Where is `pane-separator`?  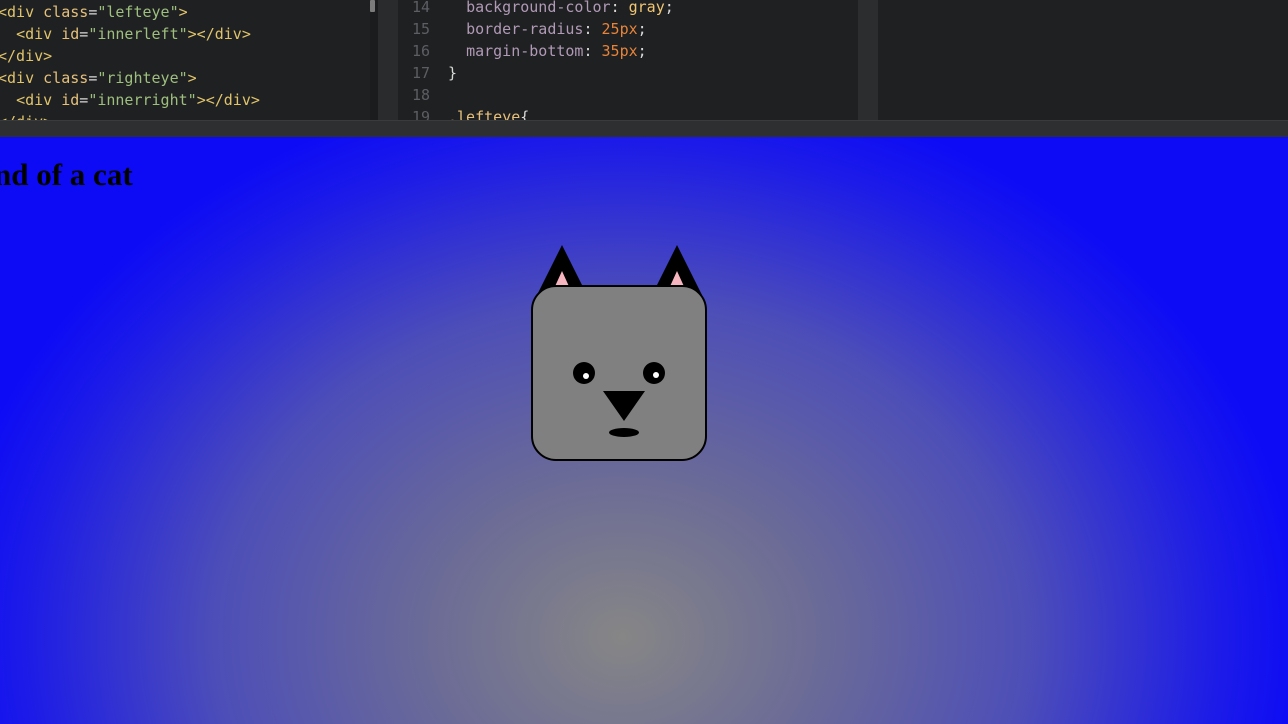 pane-separator is located at coordinates (868, 60).